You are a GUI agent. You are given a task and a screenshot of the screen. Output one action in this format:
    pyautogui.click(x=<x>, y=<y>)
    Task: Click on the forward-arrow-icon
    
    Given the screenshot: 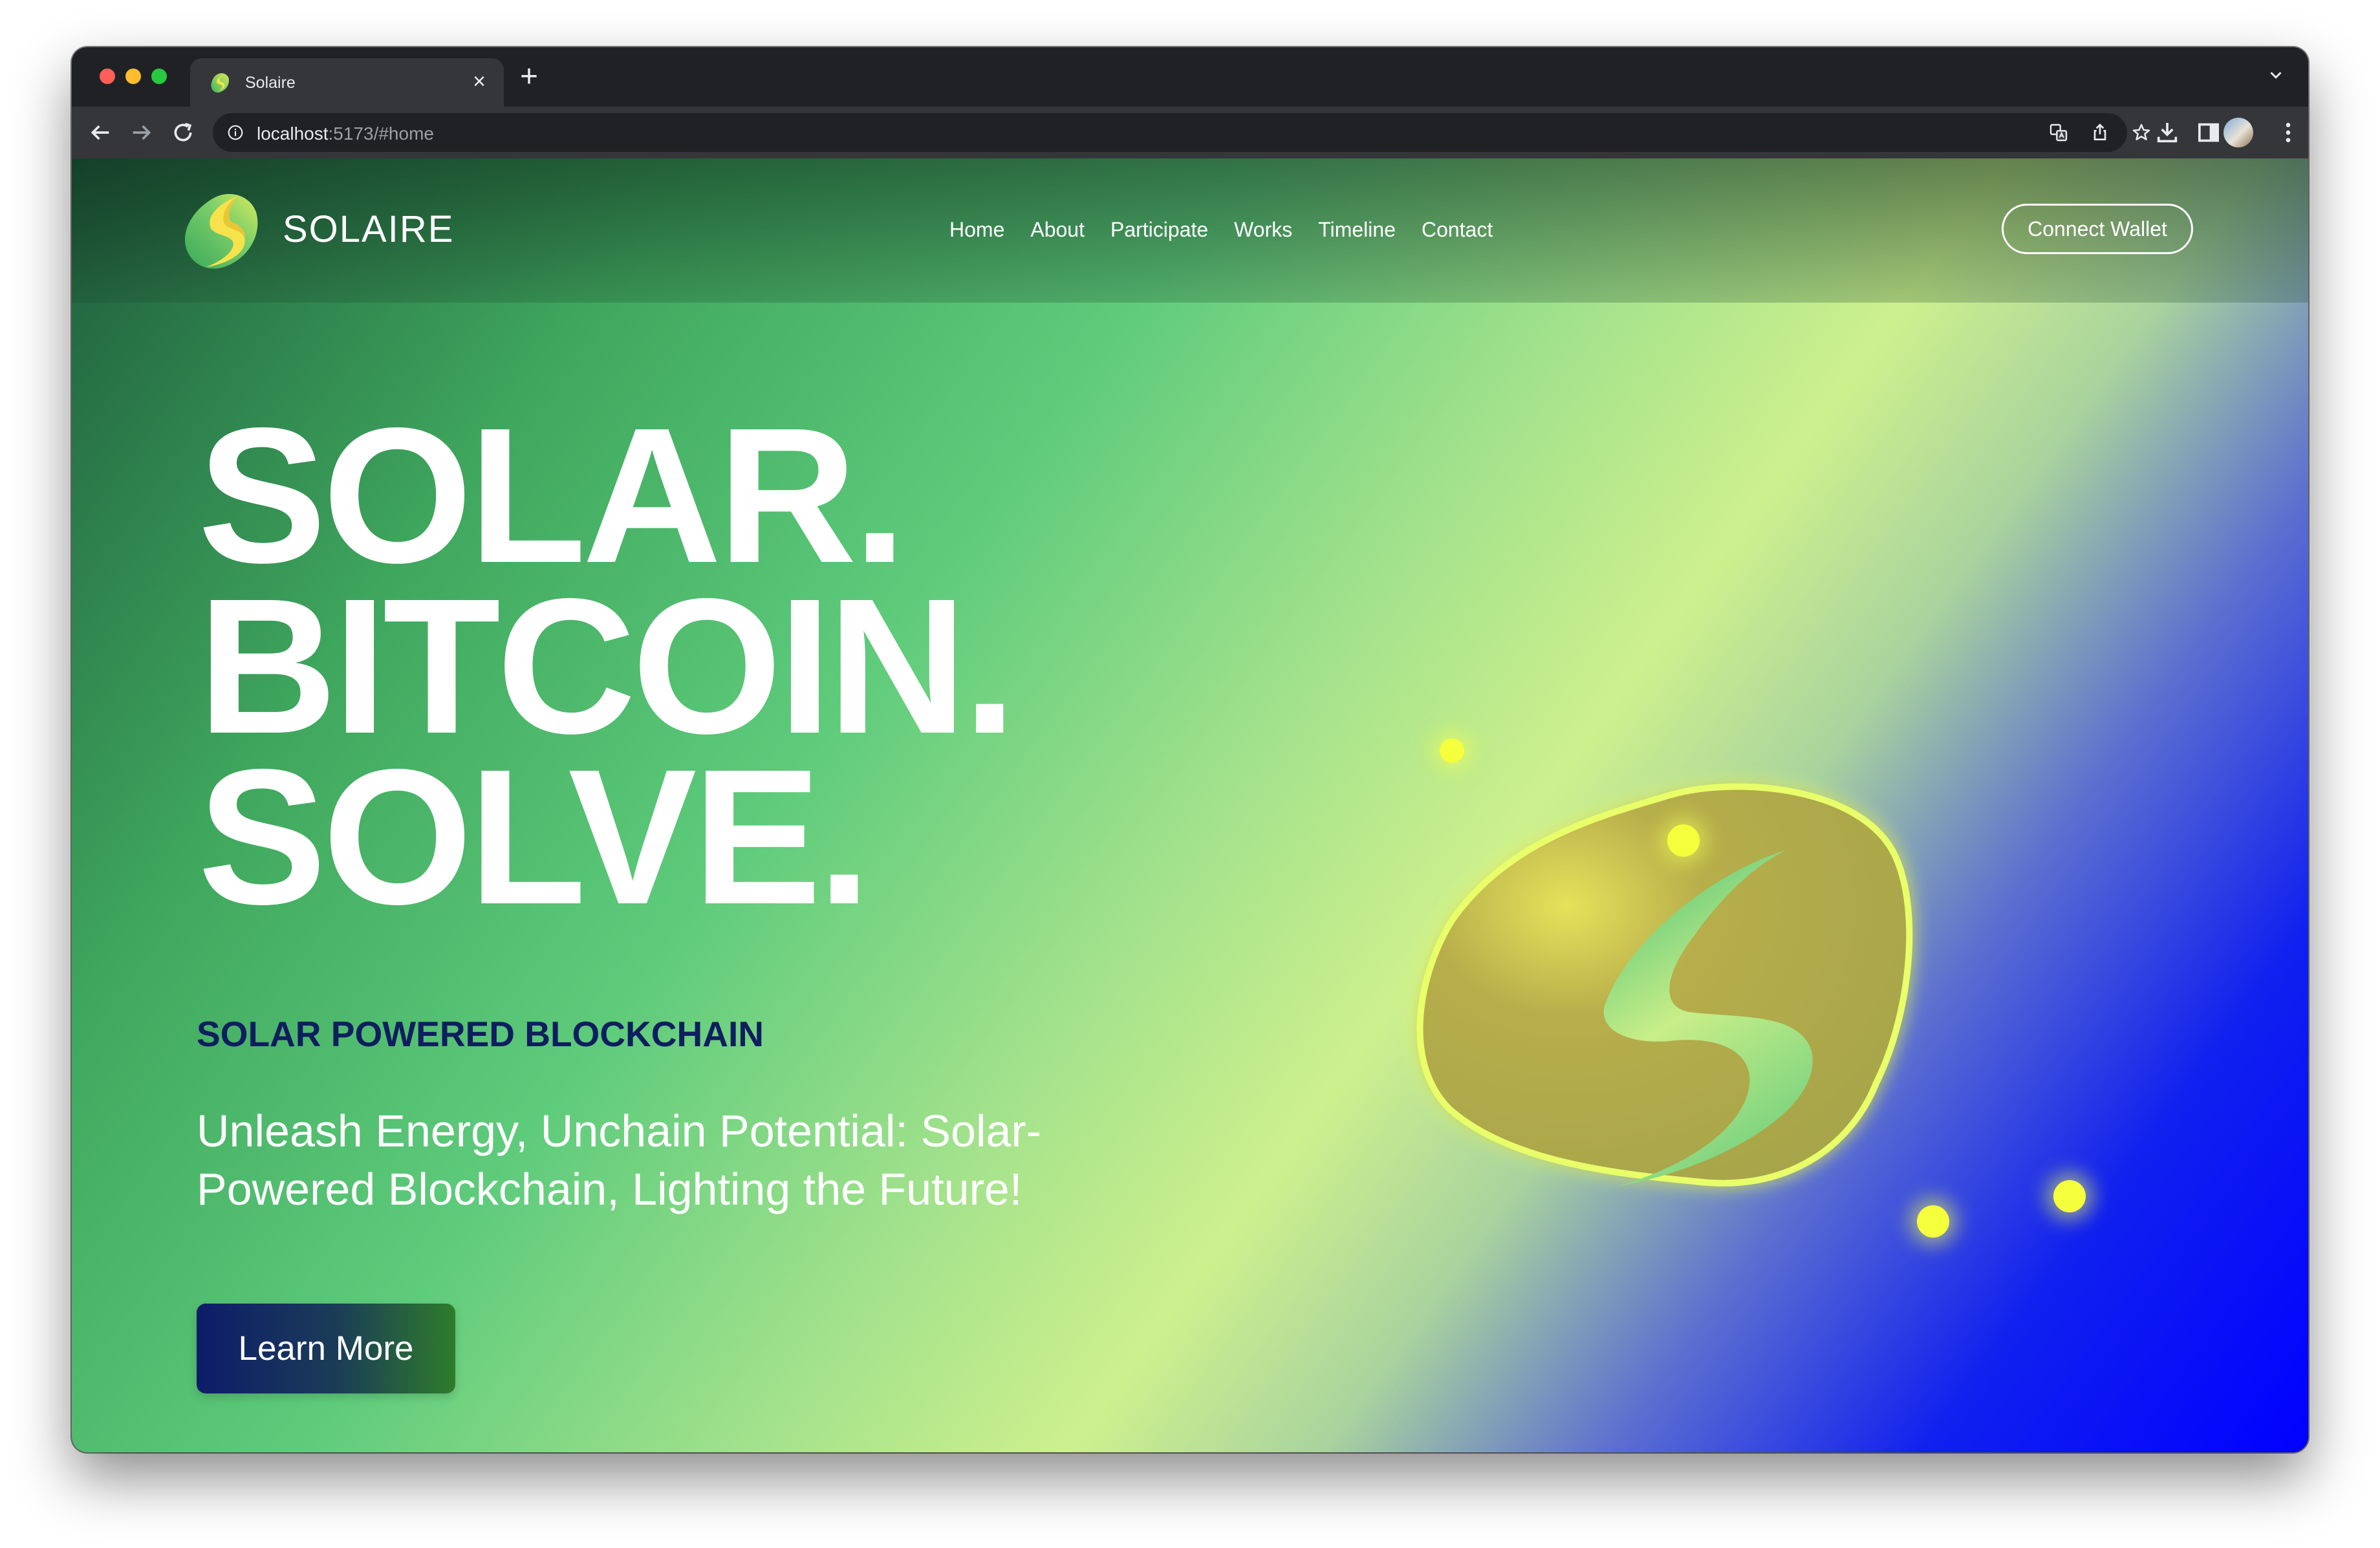 What is the action you would take?
    pyautogui.click(x=142, y=132)
    